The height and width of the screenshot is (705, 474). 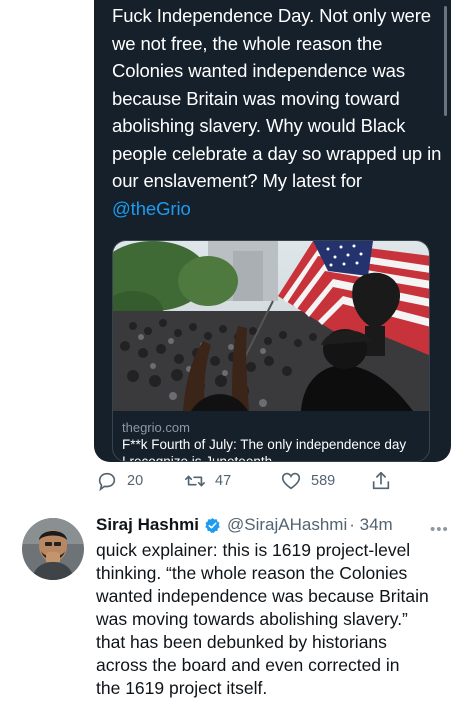 What do you see at coordinates (119, 481) in the screenshot?
I see `reply-button: 20` at bounding box center [119, 481].